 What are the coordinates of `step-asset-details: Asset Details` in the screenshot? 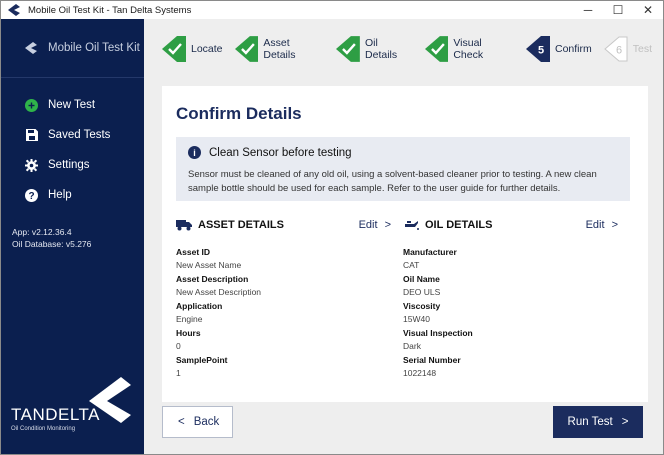 It's located at (279, 48).